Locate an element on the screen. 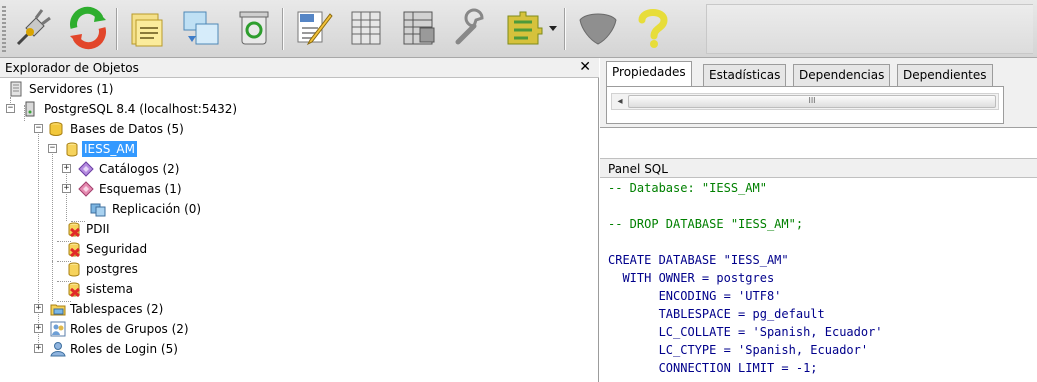 The height and width of the screenshot is (382, 1037). tree-node-roles-de-login: + Roles de Login (5) is located at coordinates (130, 349).